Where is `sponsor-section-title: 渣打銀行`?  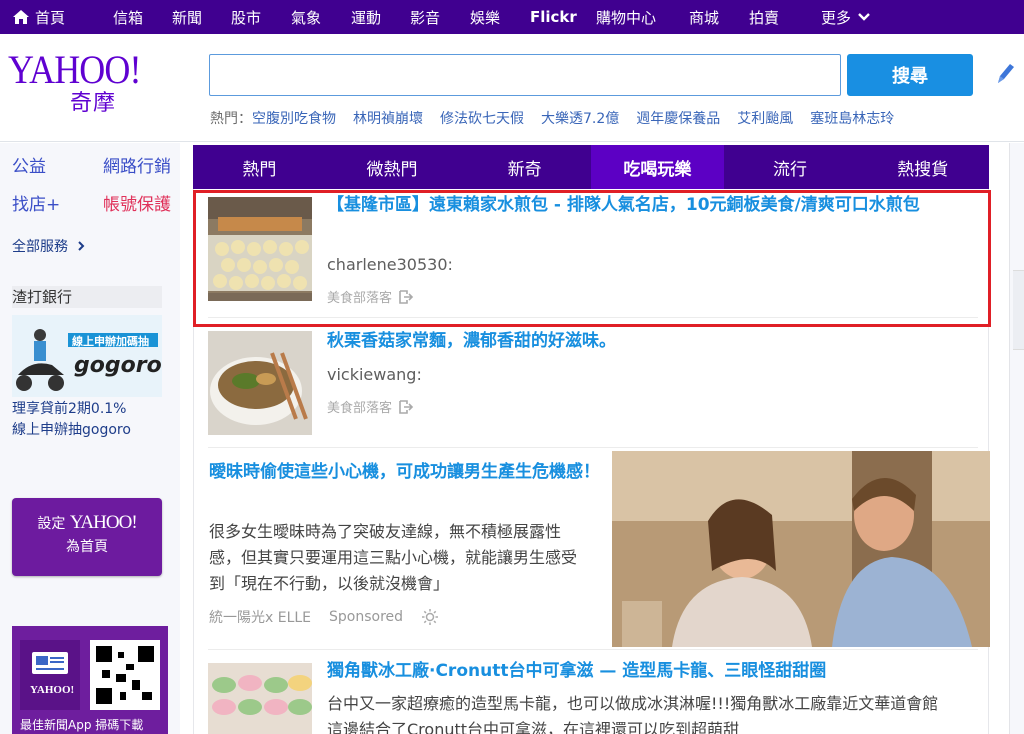
sponsor-section-title: 渣打銀行 is located at coordinates (87, 297).